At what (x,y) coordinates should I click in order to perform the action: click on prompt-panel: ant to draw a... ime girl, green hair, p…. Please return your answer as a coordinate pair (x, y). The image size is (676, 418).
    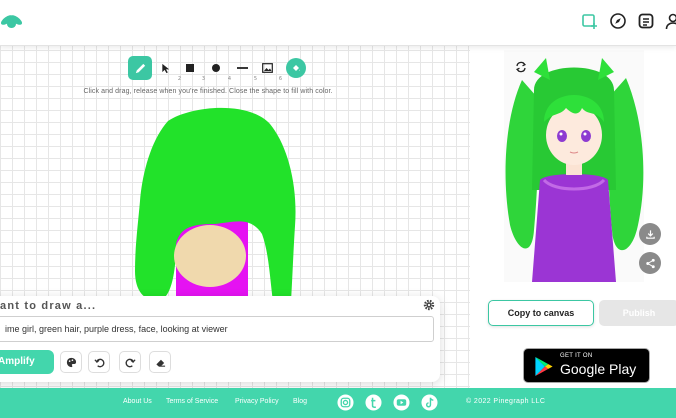
    Looking at the image, I should click on (220, 339).